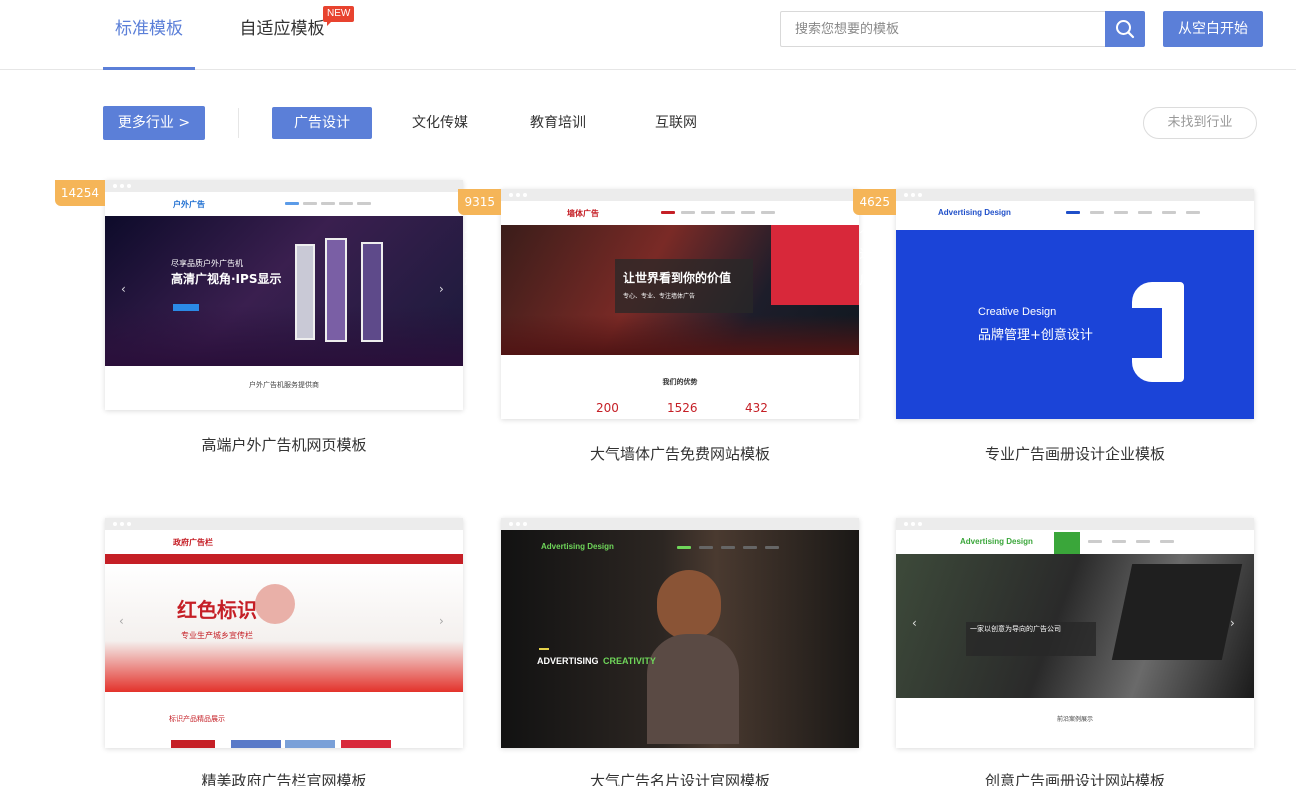 The height and width of the screenshot is (786, 1296). What do you see at coordinates (217, 610) in the screenshot?
I see `preview-hero-title: 红色标识` at bounding box center [217, 610].